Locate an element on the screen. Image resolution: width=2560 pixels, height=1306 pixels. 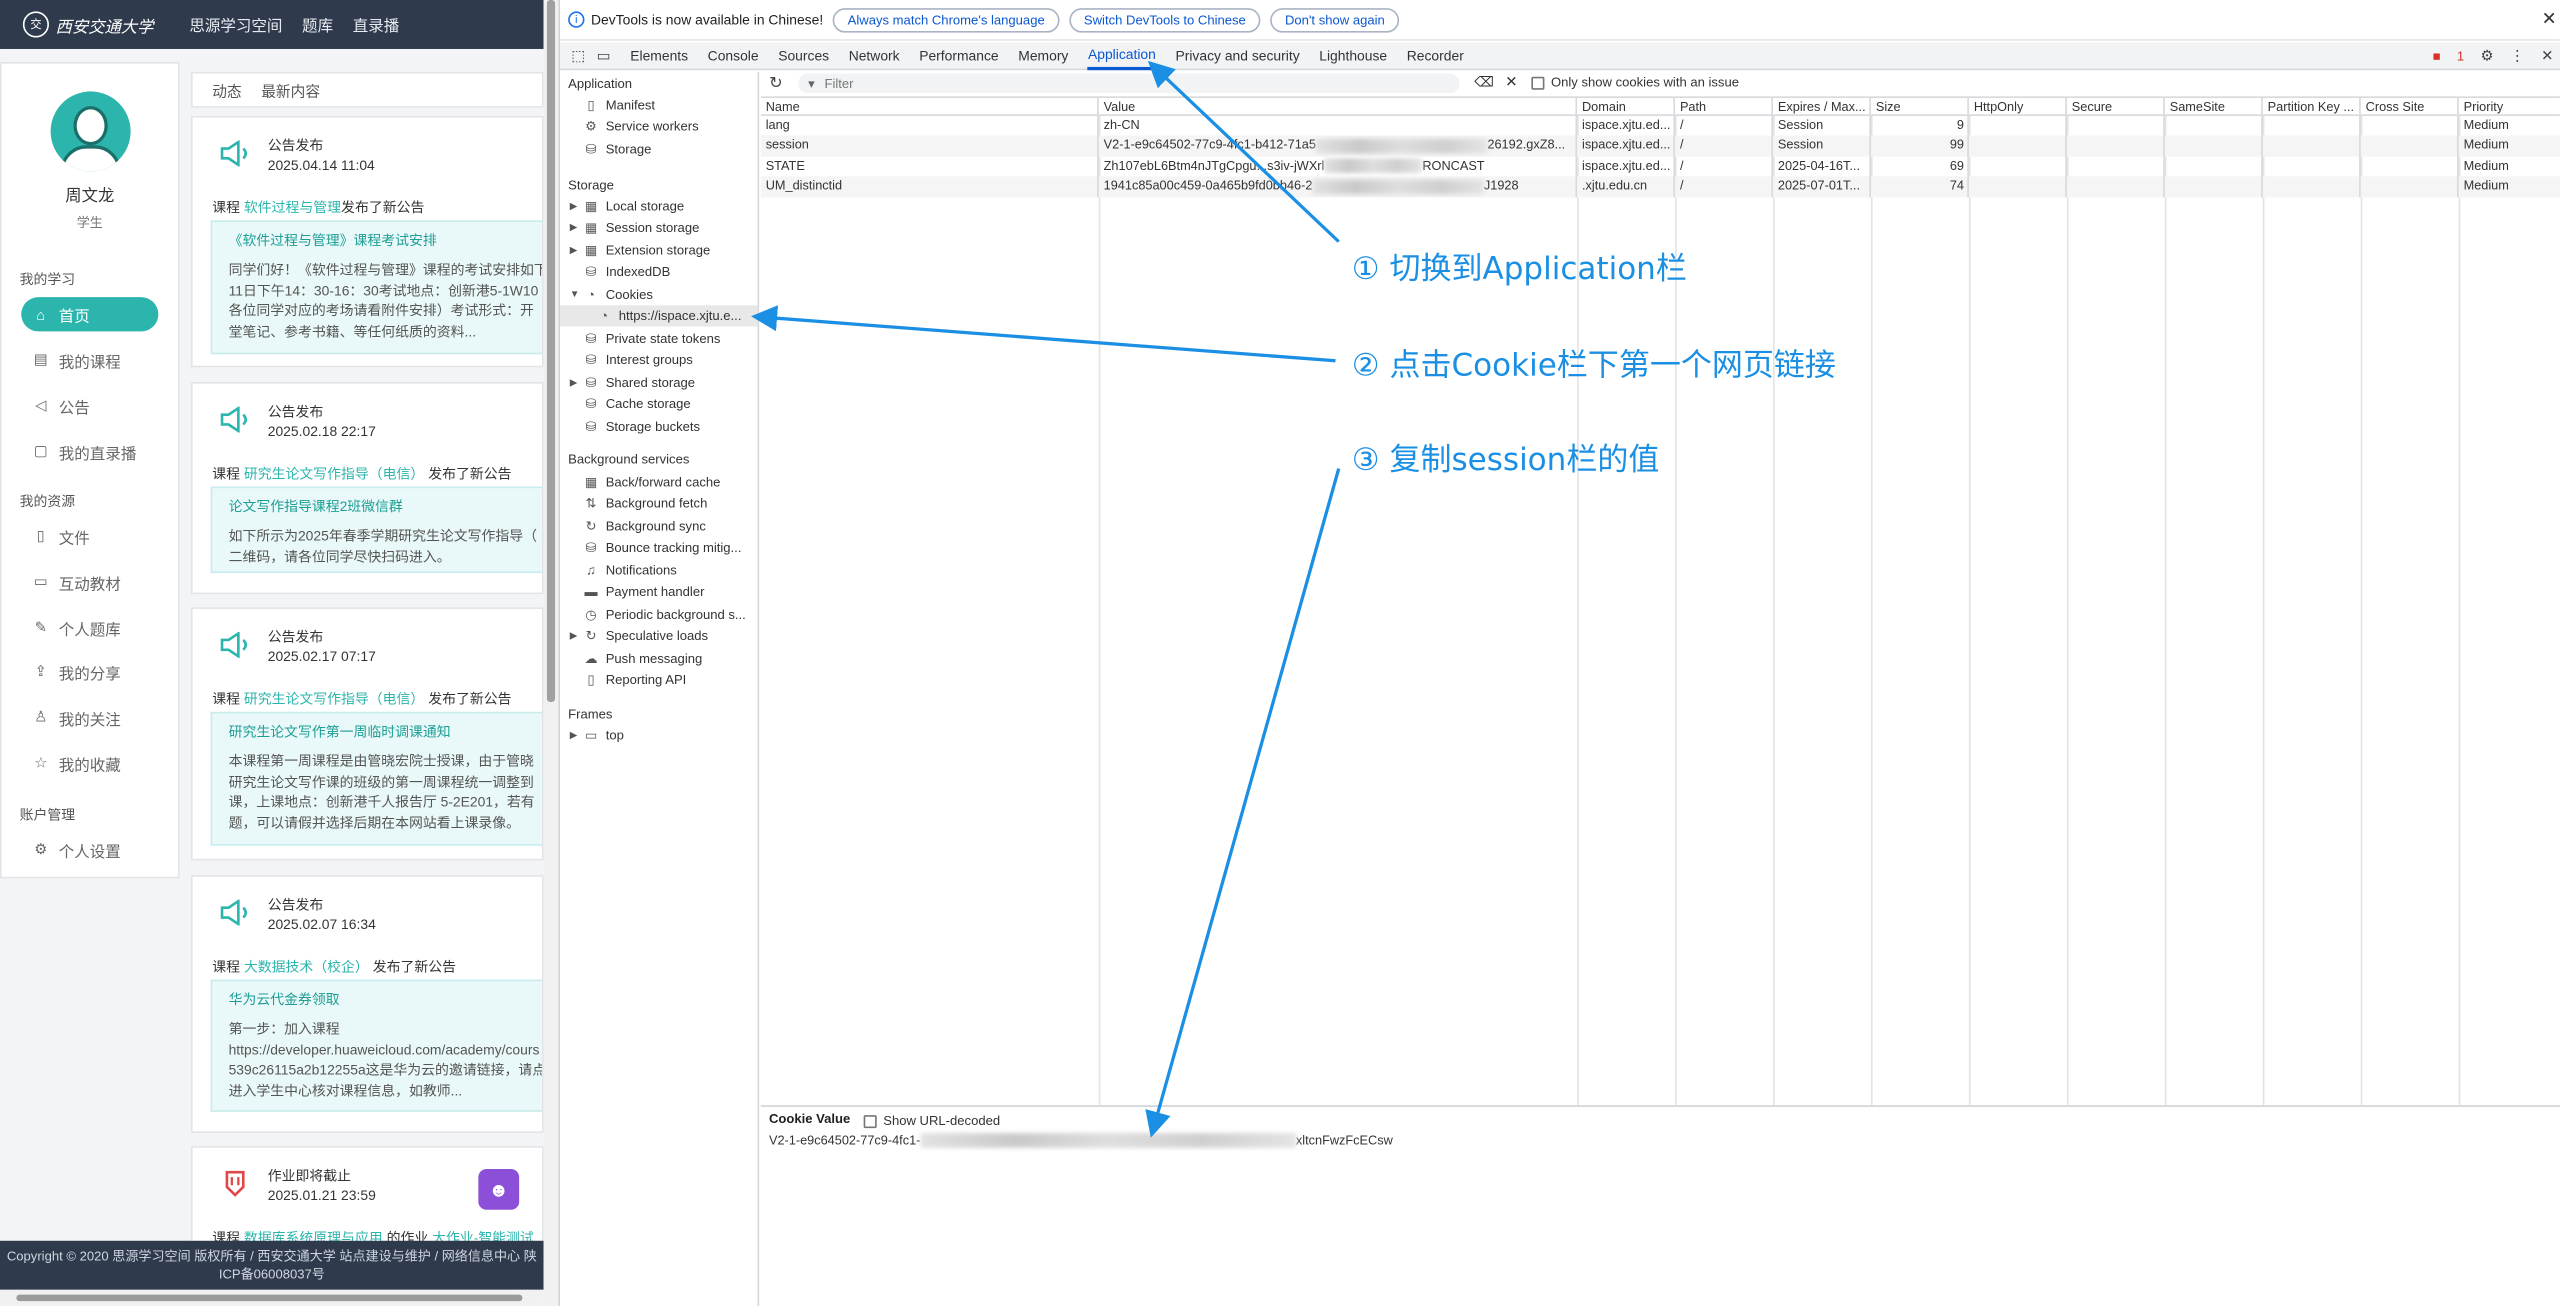
horizontal-scrollbar is located at coordinates (272, 1297).